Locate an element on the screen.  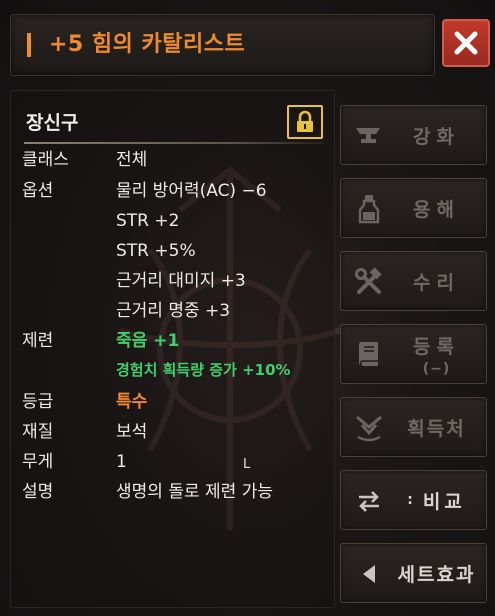
register-button: 등록 (−) is located at coordinates (413, 354).